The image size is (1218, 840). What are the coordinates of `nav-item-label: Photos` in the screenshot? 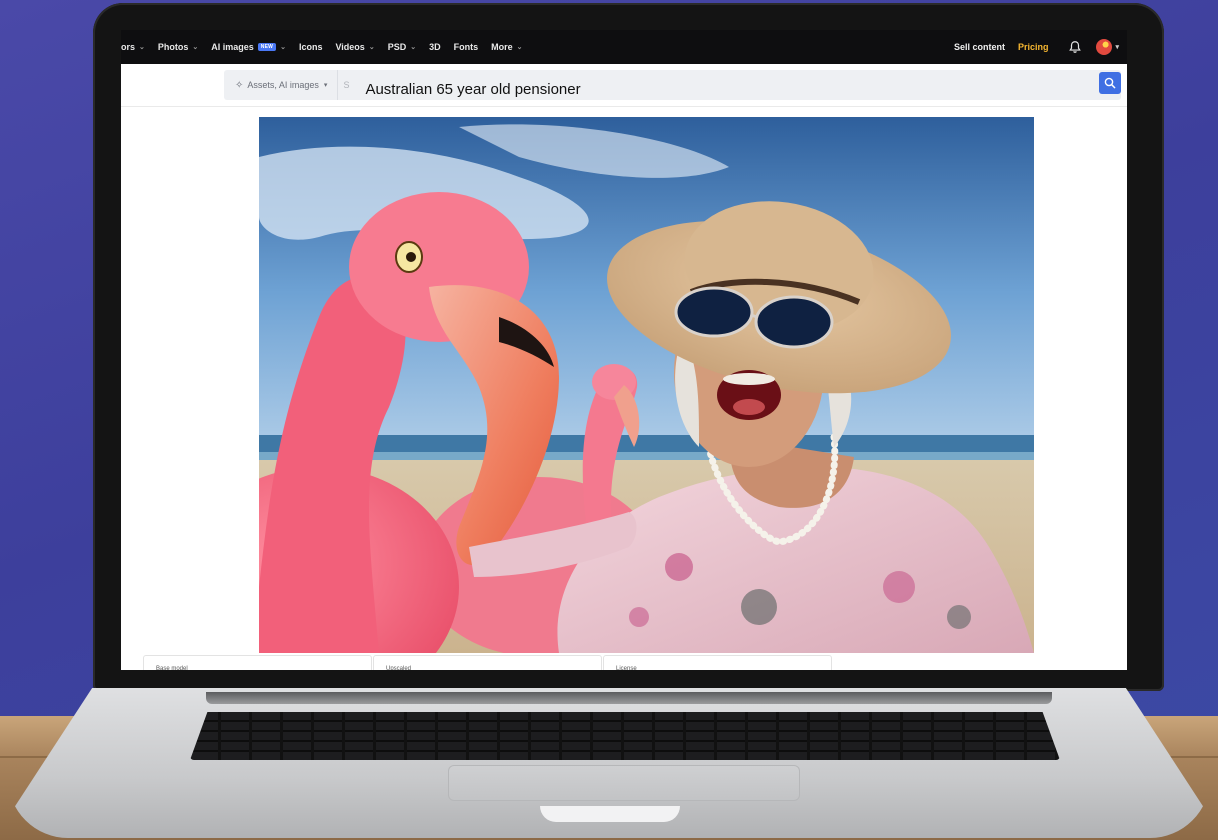 It's located at (173, 47).